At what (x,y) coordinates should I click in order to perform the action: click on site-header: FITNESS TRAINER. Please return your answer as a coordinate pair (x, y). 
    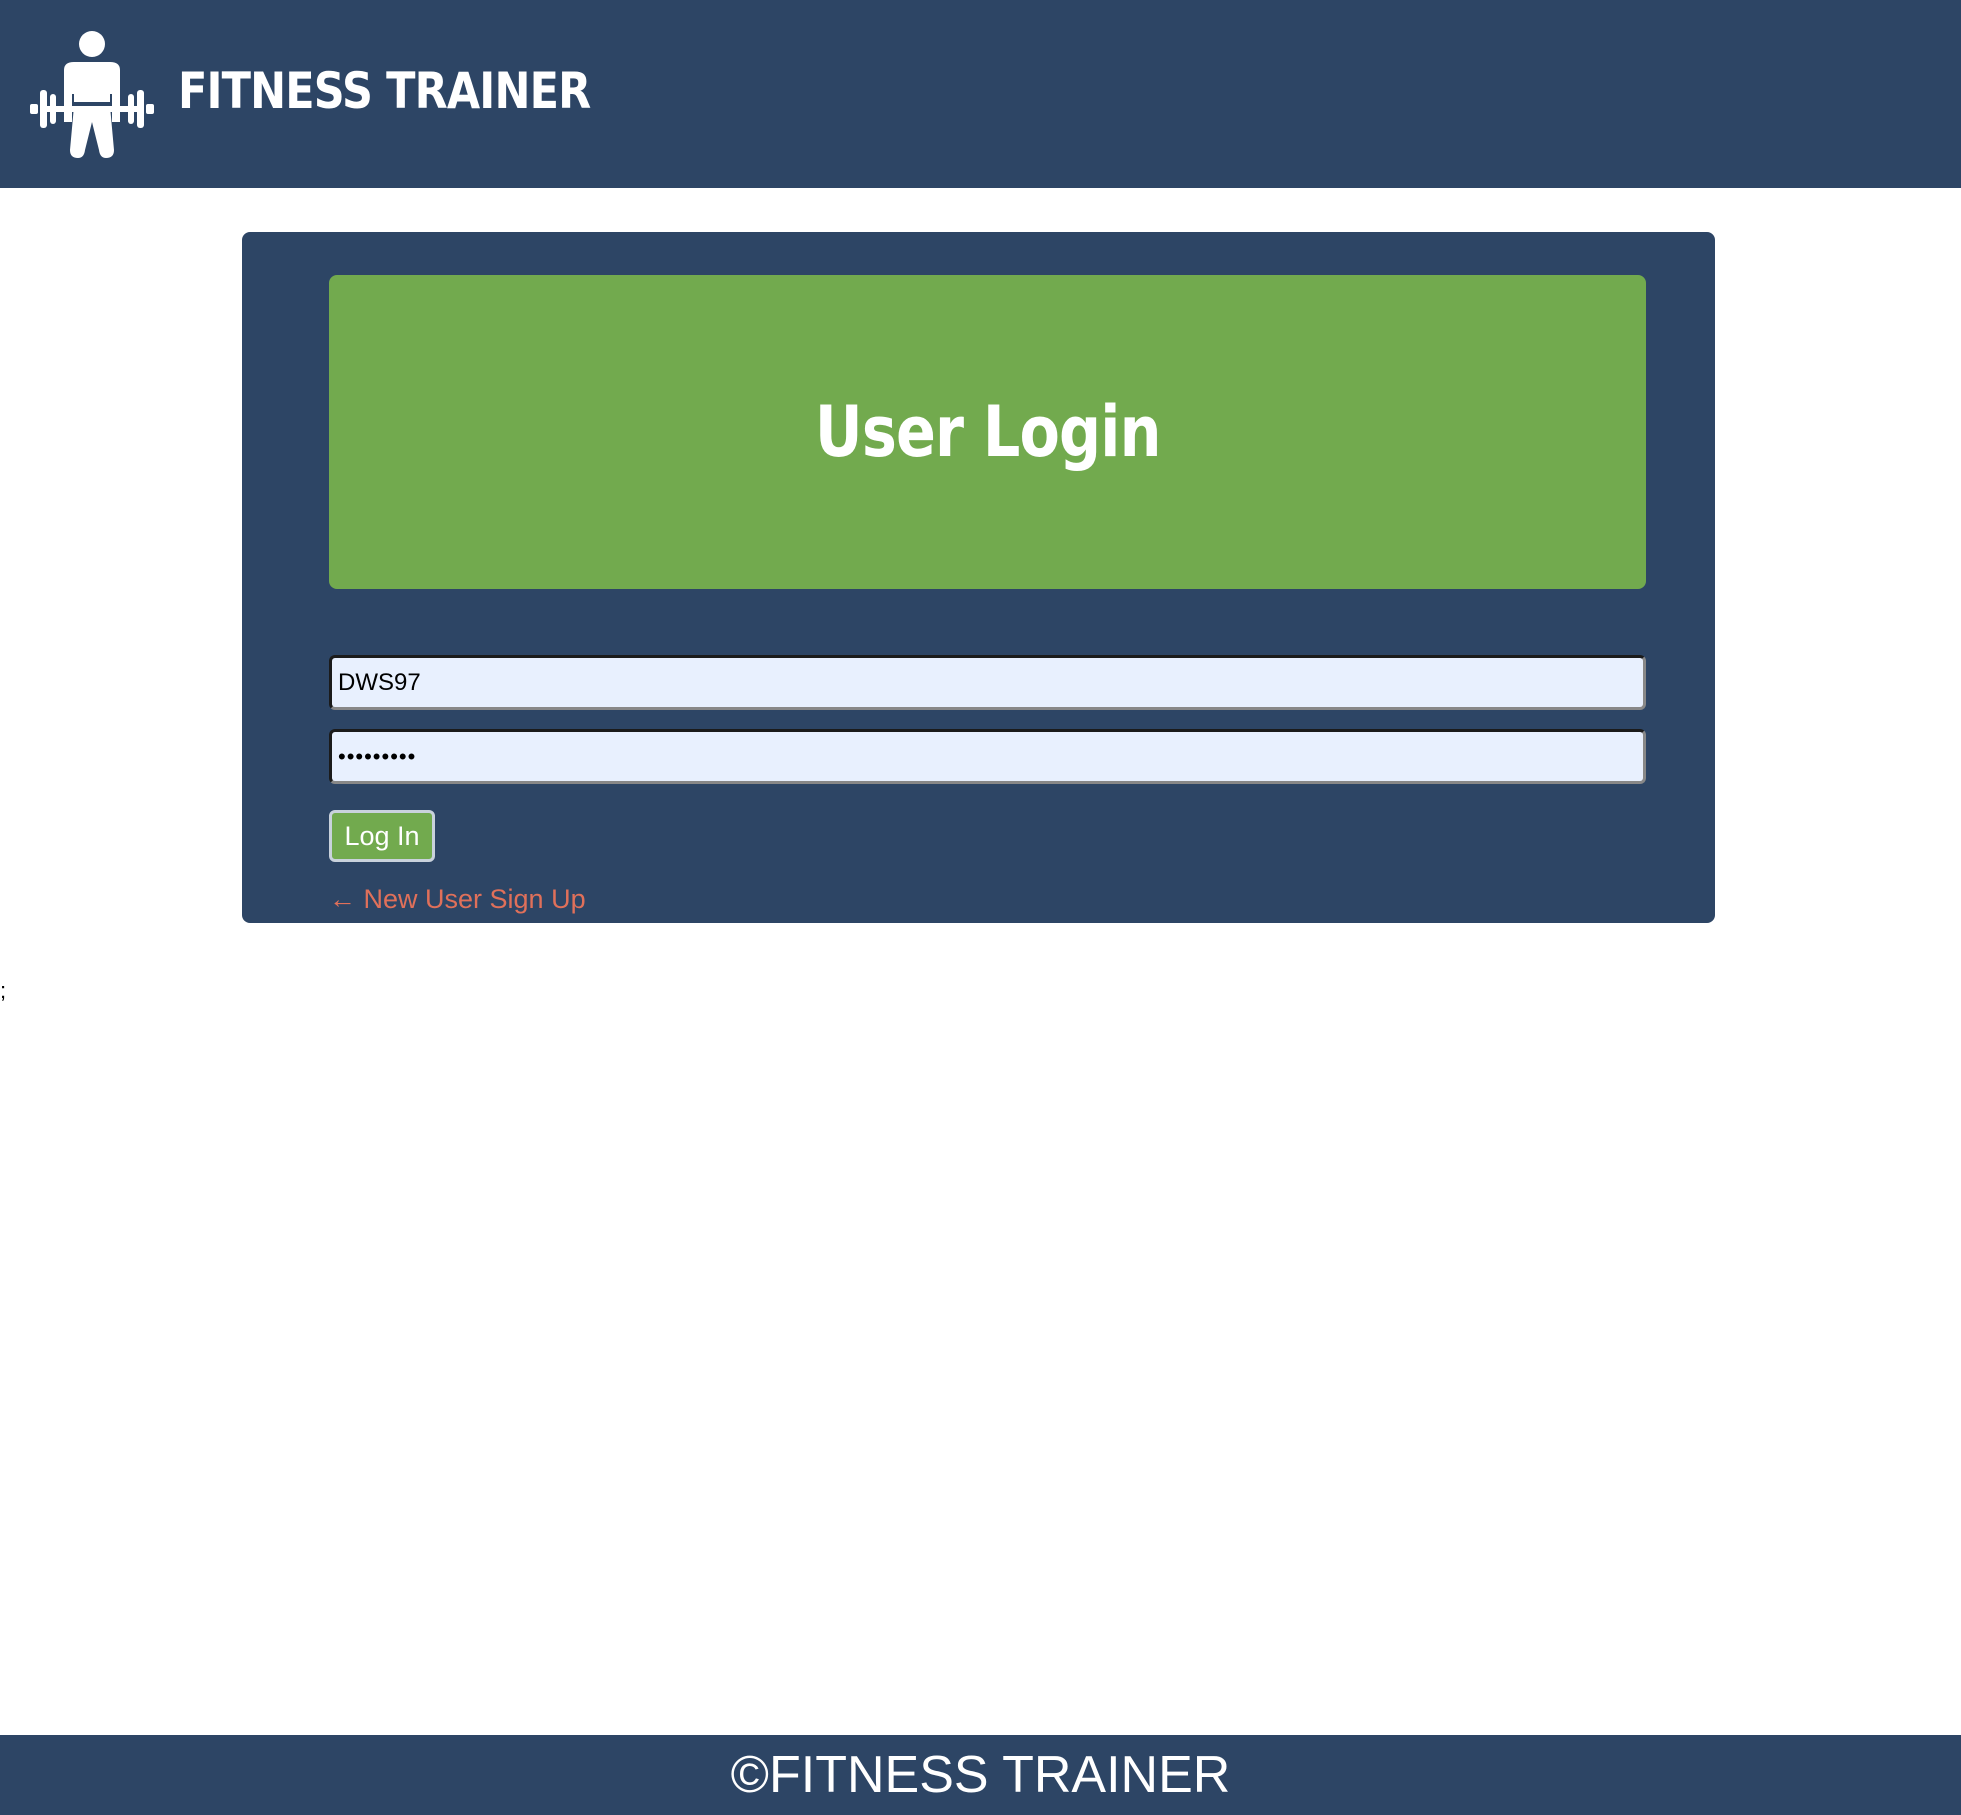
    Looking at the image, I should click on (980, 94).